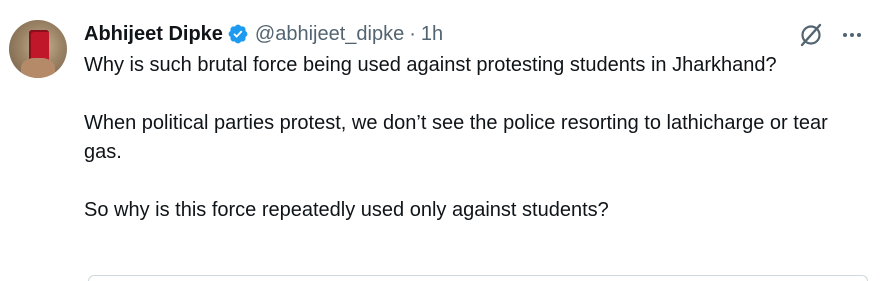 The height and width of the screenshot is (281, 880). I want to click on verified-badge-icon, so click(238, 34).